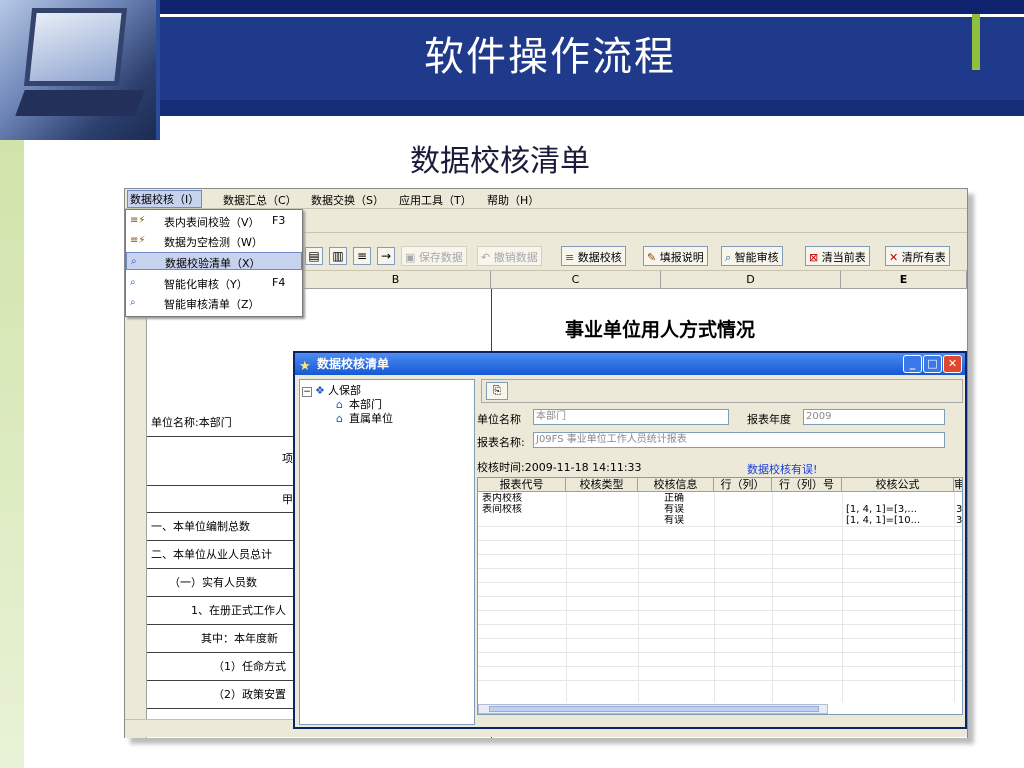 The height and width of the screenshot is (768, 1024). Describe the element at coordinates (674, 498) in the screenshot. I see `grid-cell-info: 正确` at that location.